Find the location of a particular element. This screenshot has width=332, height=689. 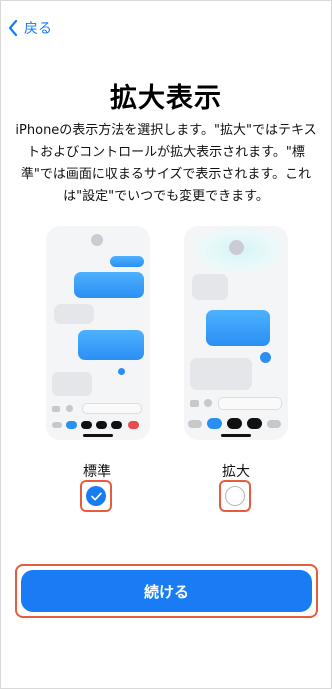

empty-circle-icon is located at coordinates (235, 496).